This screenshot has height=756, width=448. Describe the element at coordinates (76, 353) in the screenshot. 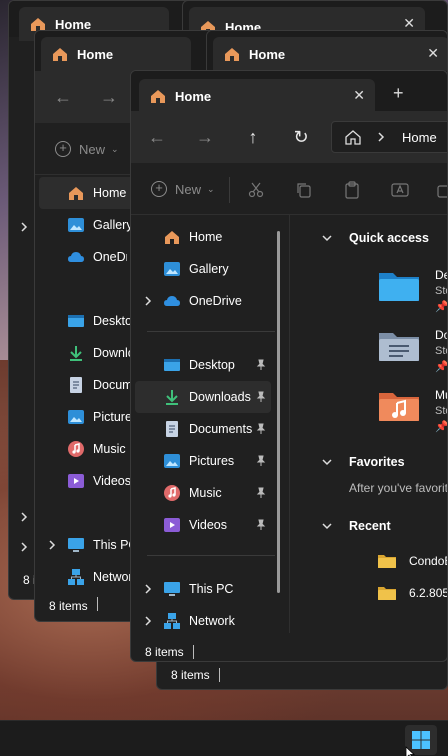

I see `download-icon` at that location.